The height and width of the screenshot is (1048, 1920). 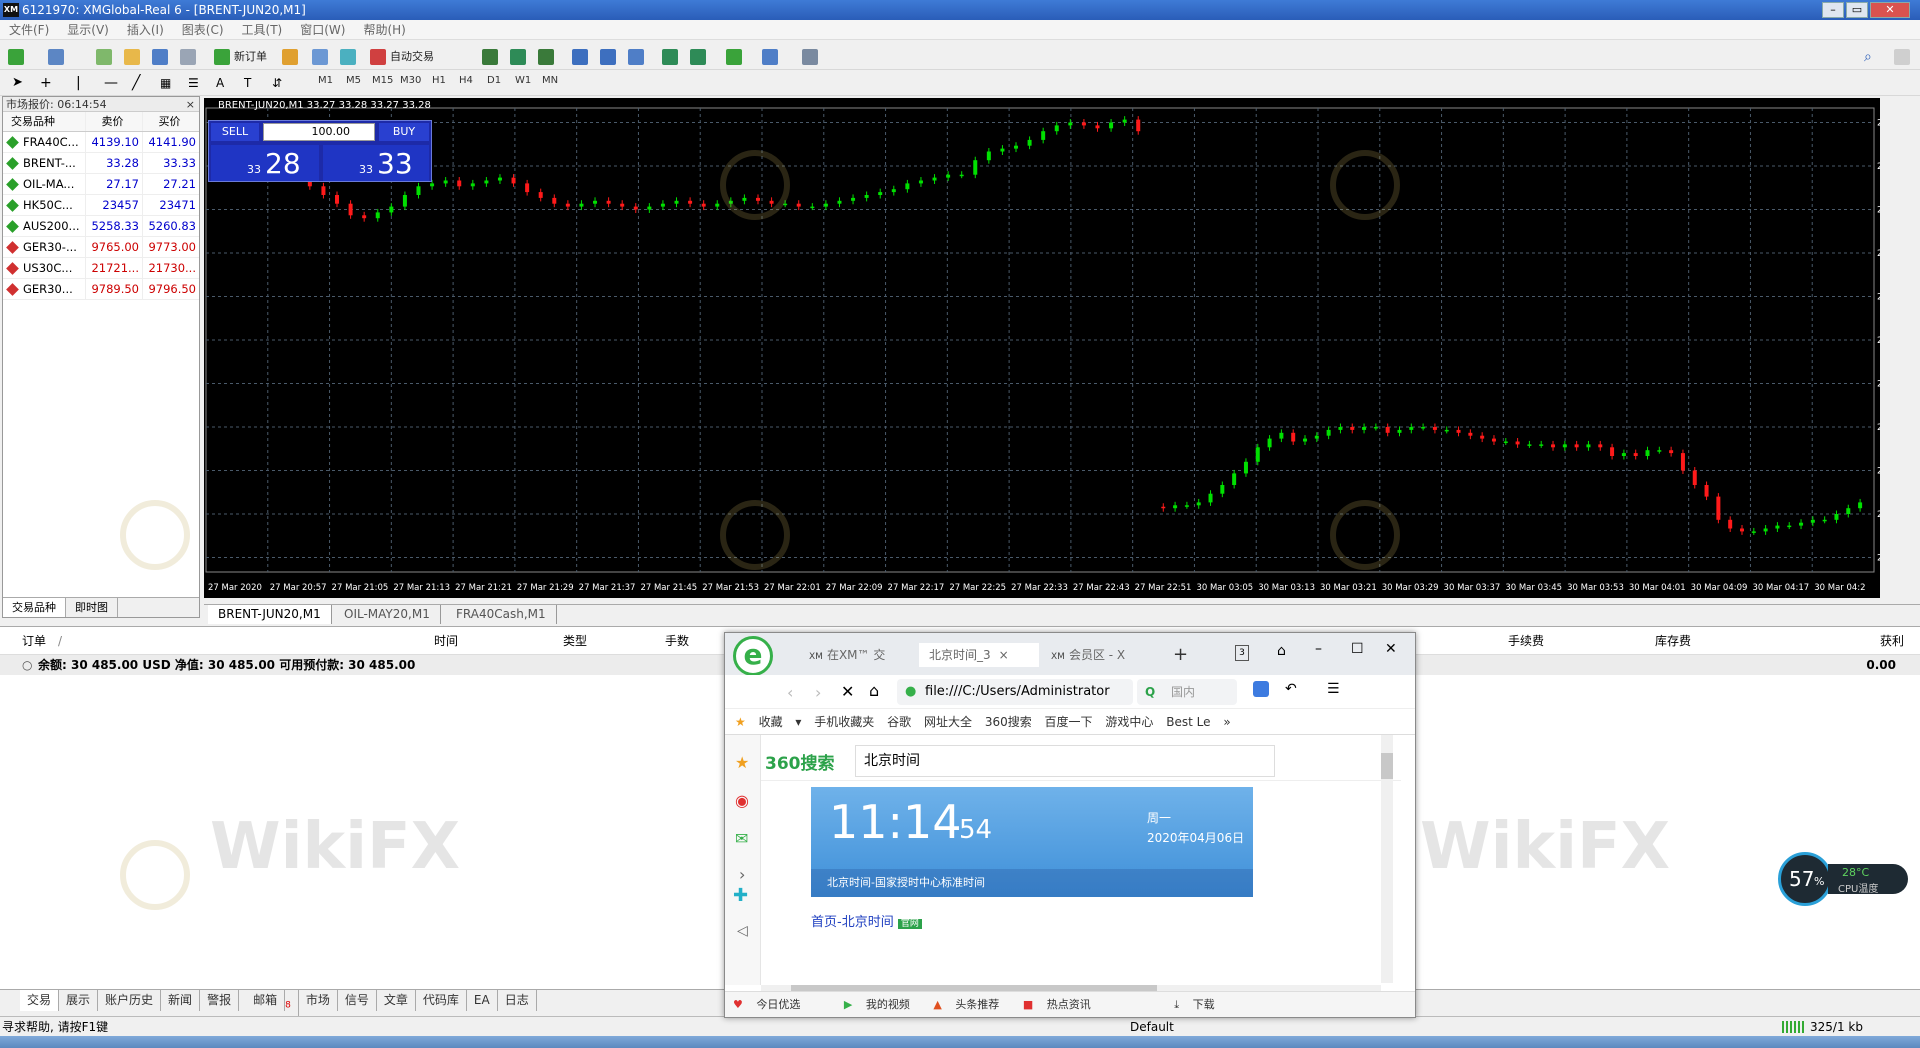 I want to click on trendline-icon: ╱, so click(x=140, y=83).